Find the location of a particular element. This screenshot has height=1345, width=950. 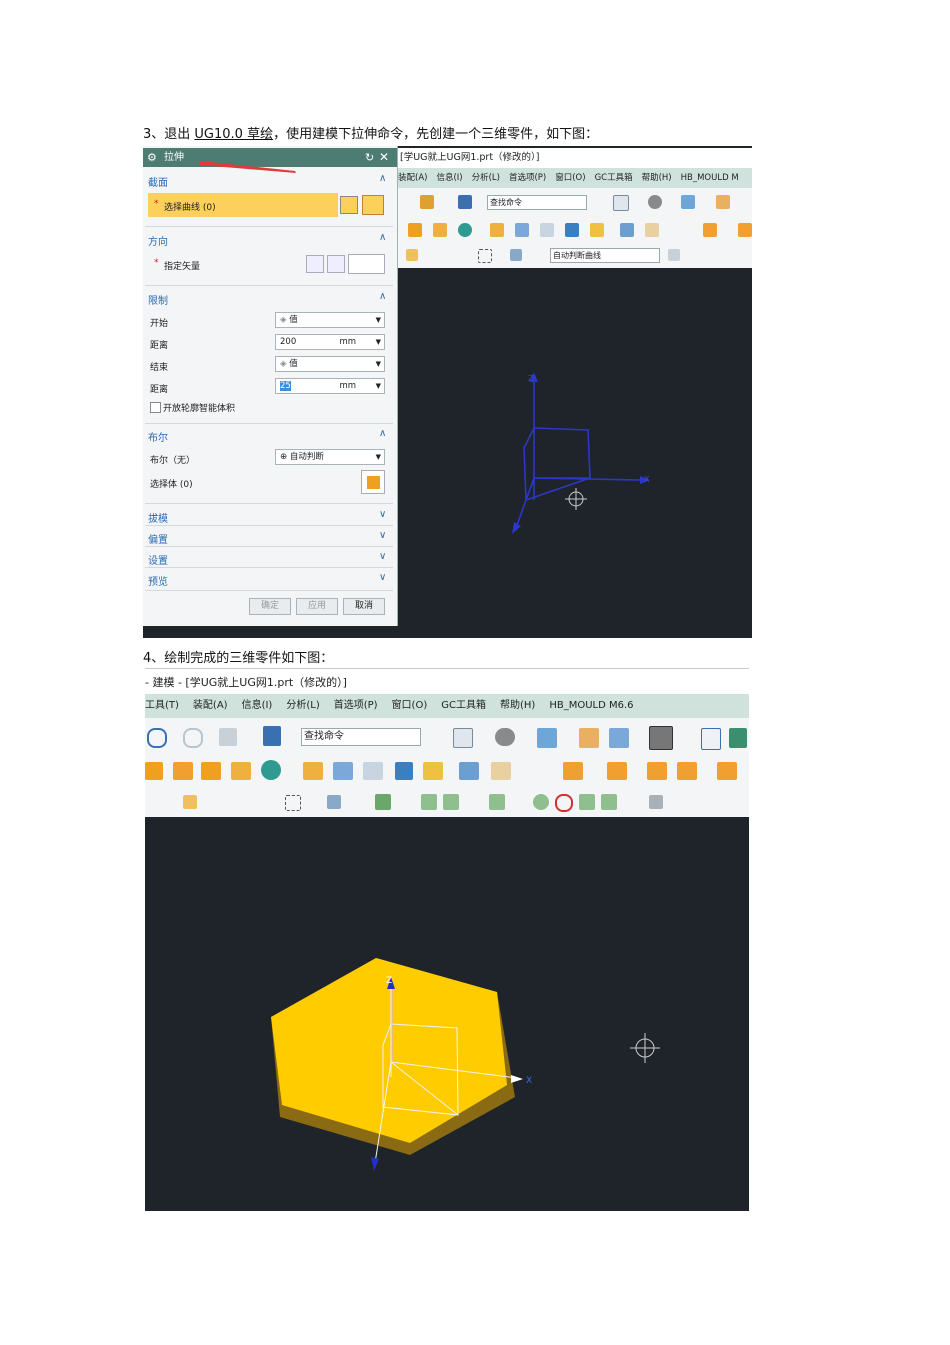

mid-point-icon is located at coordinates (451, 802).